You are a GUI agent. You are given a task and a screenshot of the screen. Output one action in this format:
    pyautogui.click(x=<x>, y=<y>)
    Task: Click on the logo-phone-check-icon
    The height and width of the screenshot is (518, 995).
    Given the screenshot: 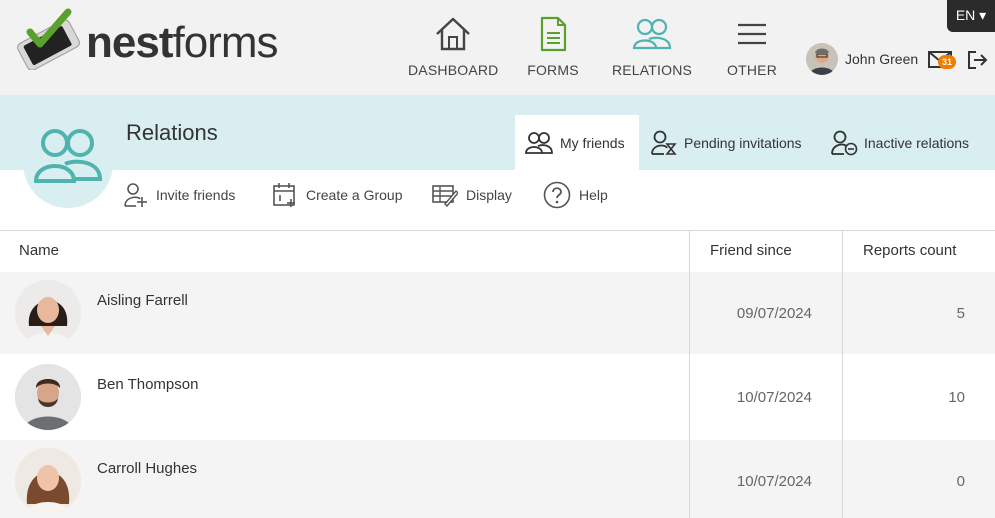 What is the action you would take?
    pyautogui.click(x=48, y=39)
    